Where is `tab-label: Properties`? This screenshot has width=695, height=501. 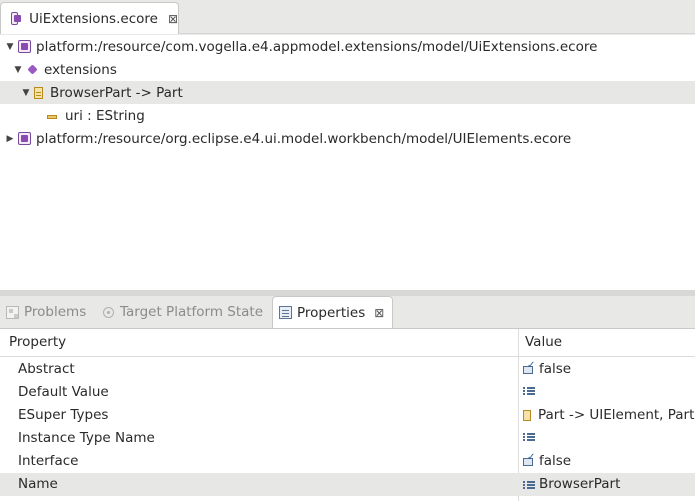 tab-label: Properties is located at coordinates (331, 312).